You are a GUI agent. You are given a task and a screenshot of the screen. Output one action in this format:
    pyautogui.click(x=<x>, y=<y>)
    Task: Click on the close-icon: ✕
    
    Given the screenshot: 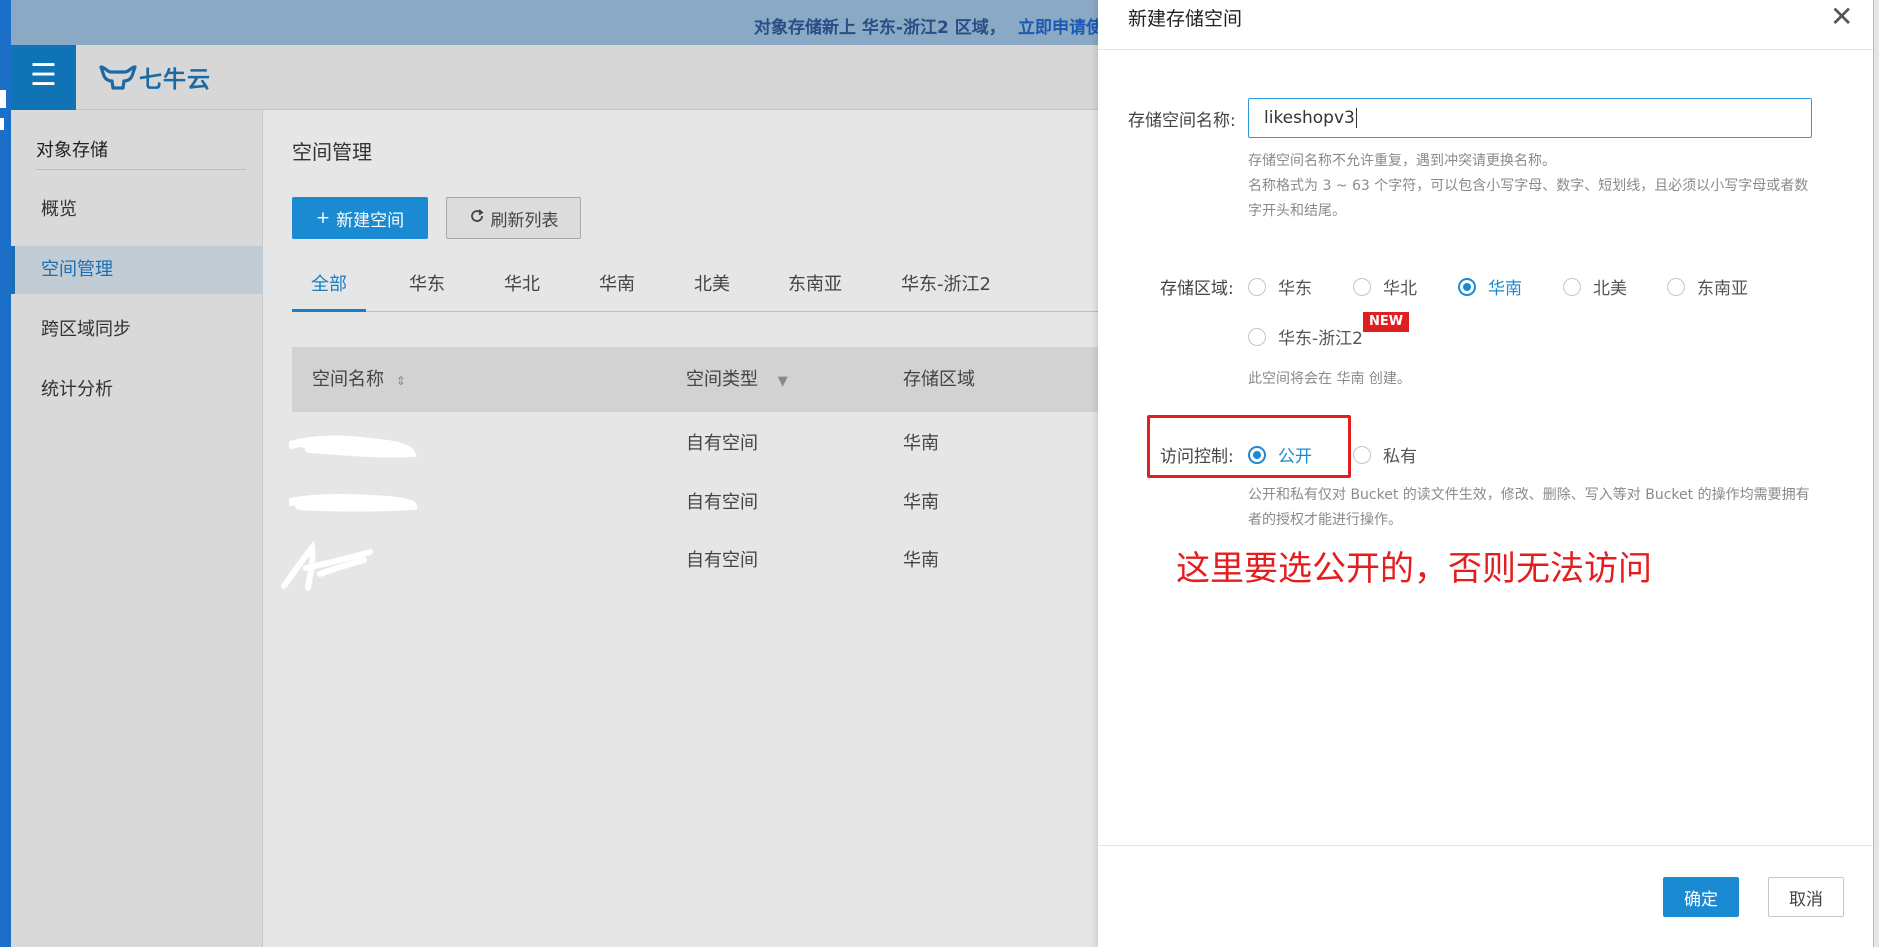 What is the action you would take?
    pyautogui.click(x=1841, y=17)
    